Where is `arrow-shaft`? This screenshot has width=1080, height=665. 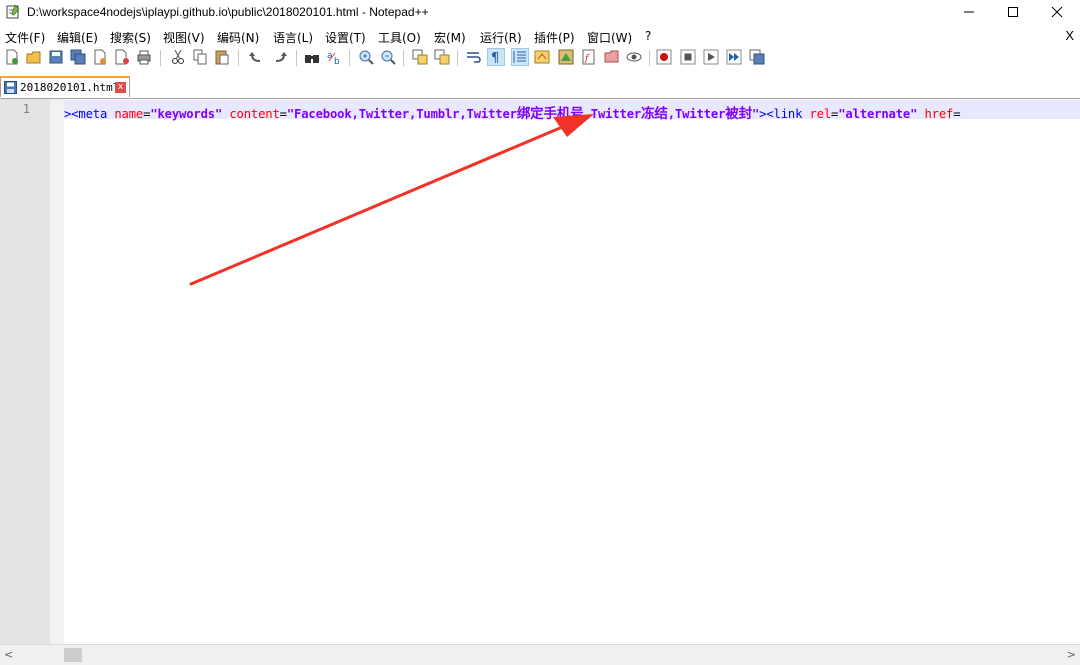
arrow-shaft is located at coordinates (375, 206).